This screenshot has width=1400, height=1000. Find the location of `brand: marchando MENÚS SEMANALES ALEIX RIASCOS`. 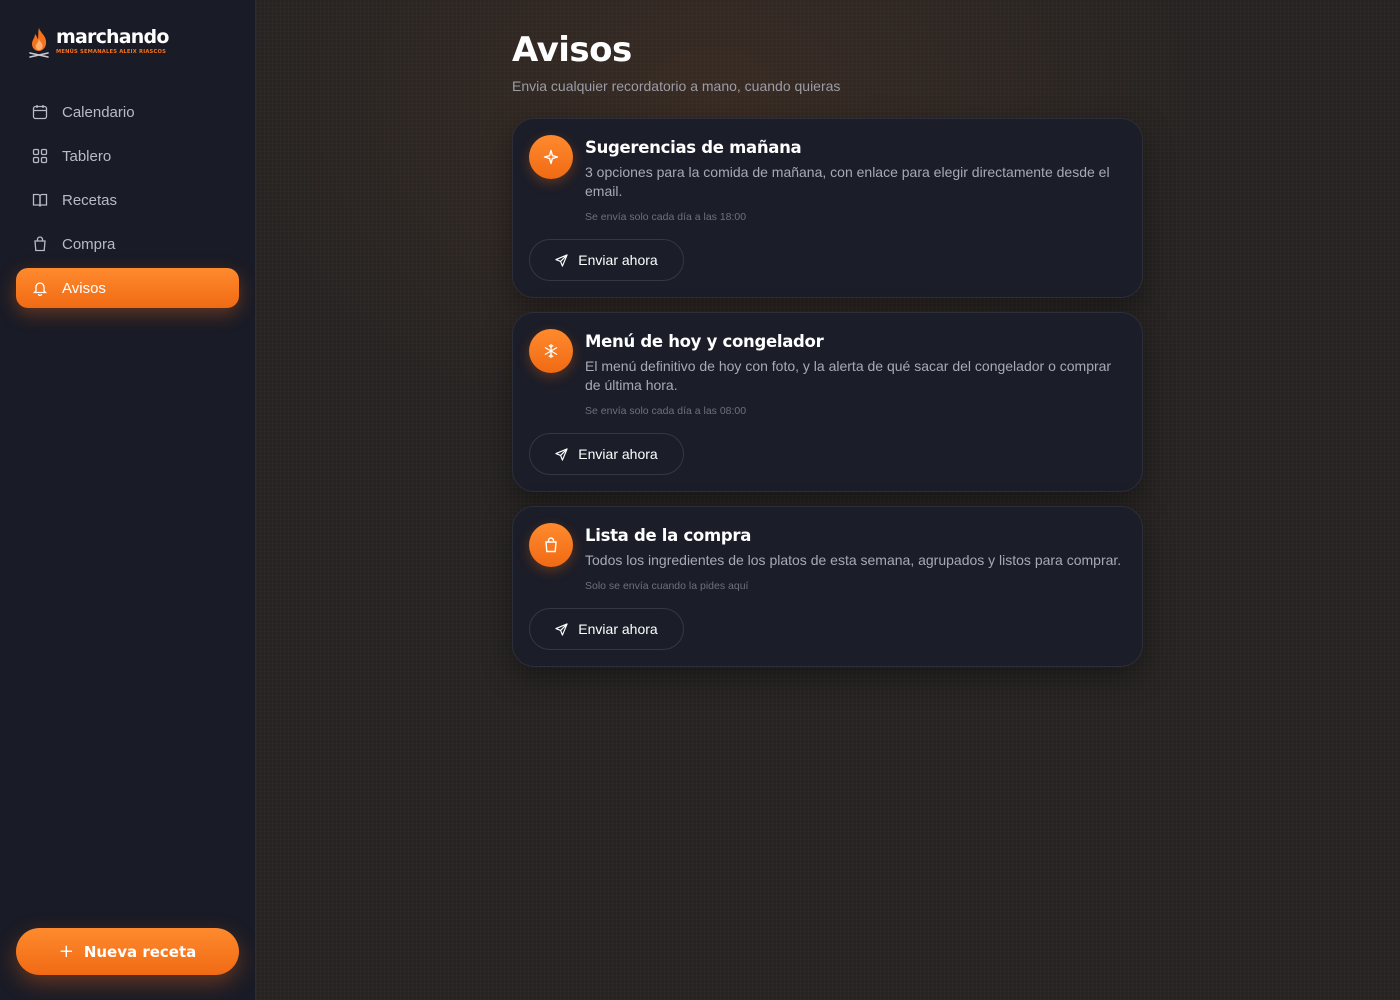

brand: marchando MENÚS SEMANALES ALEIX RIASCOS is located at coordinates (97, 42).